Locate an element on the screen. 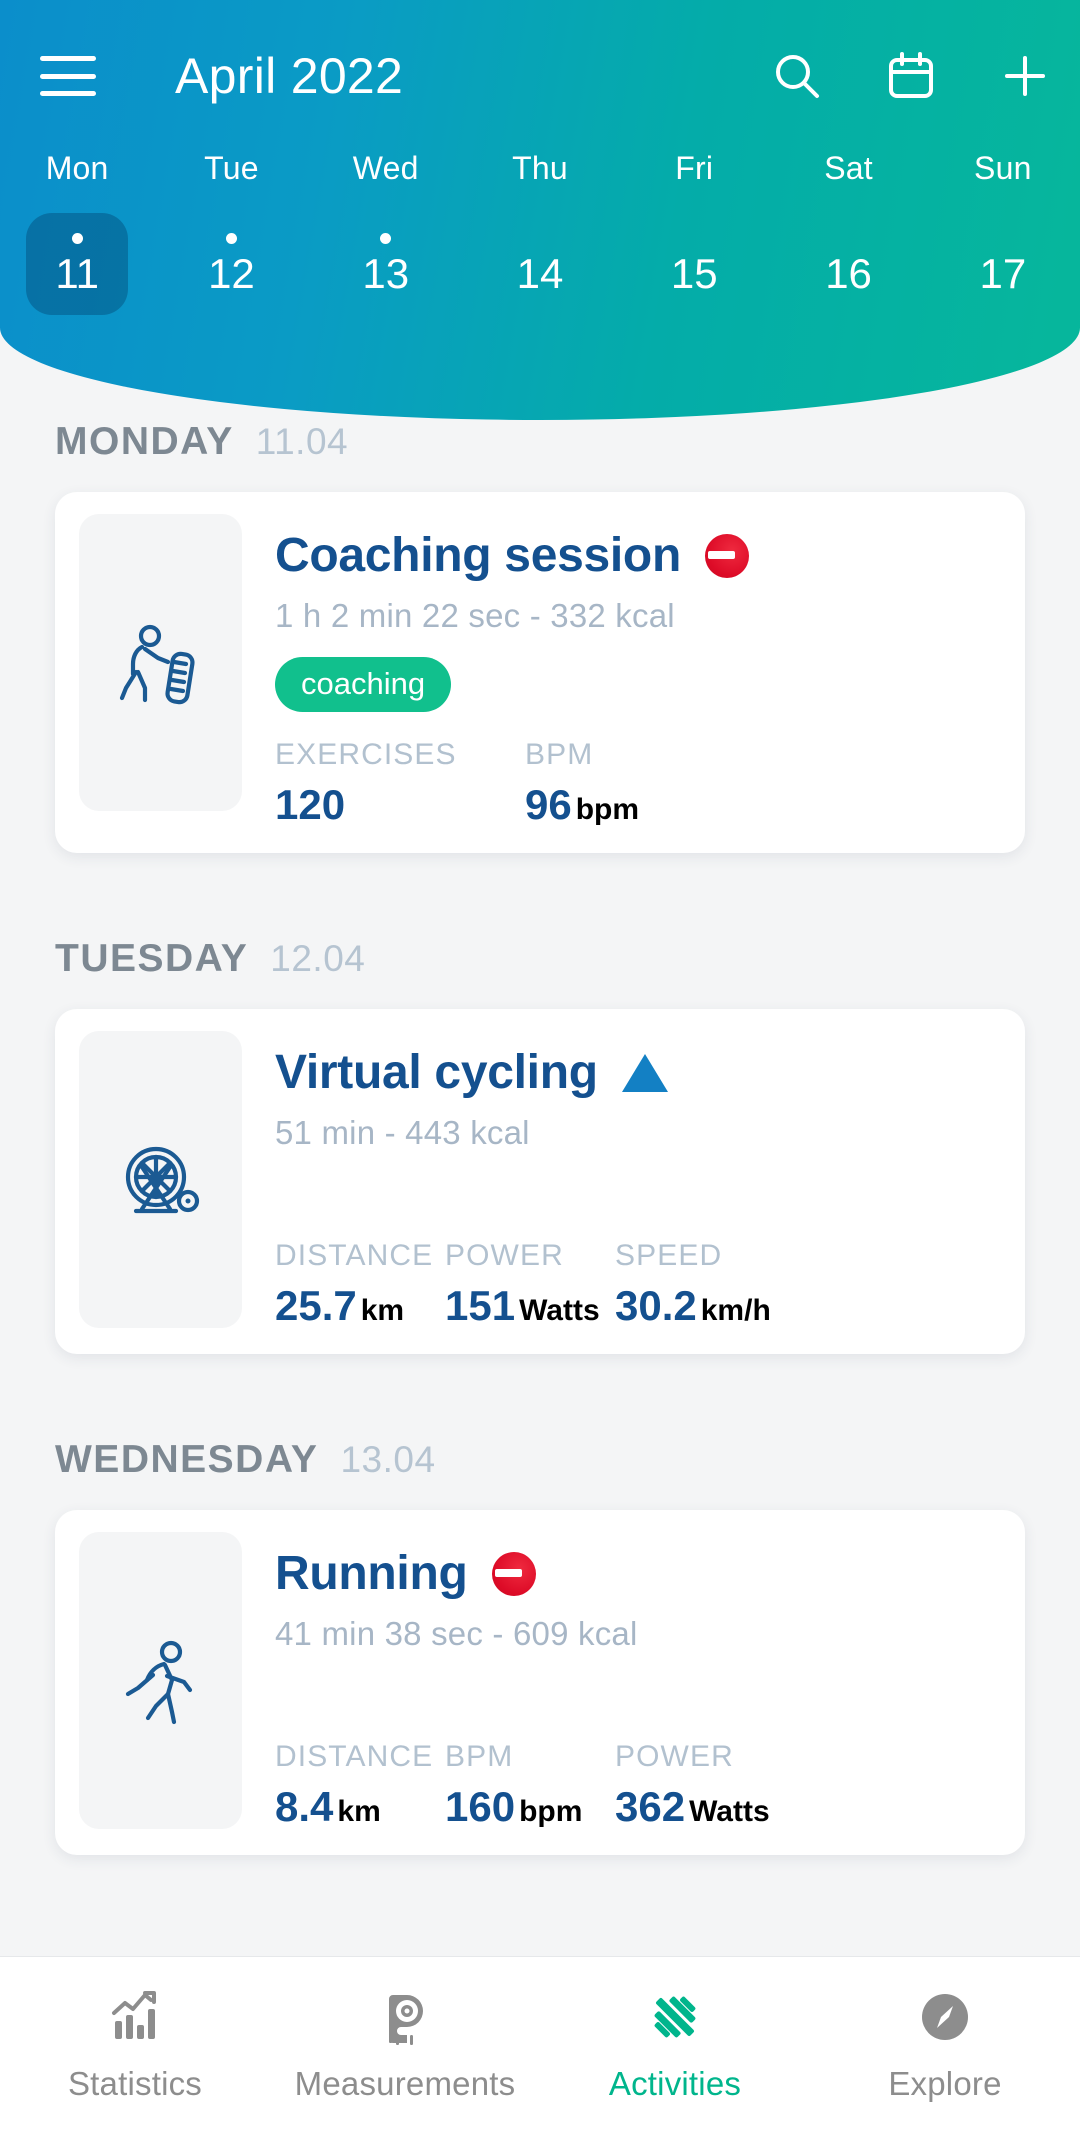 The width and height of the screenshot is (1080, 2144). spin-bike-icon is located at coordinates (161, 1180).